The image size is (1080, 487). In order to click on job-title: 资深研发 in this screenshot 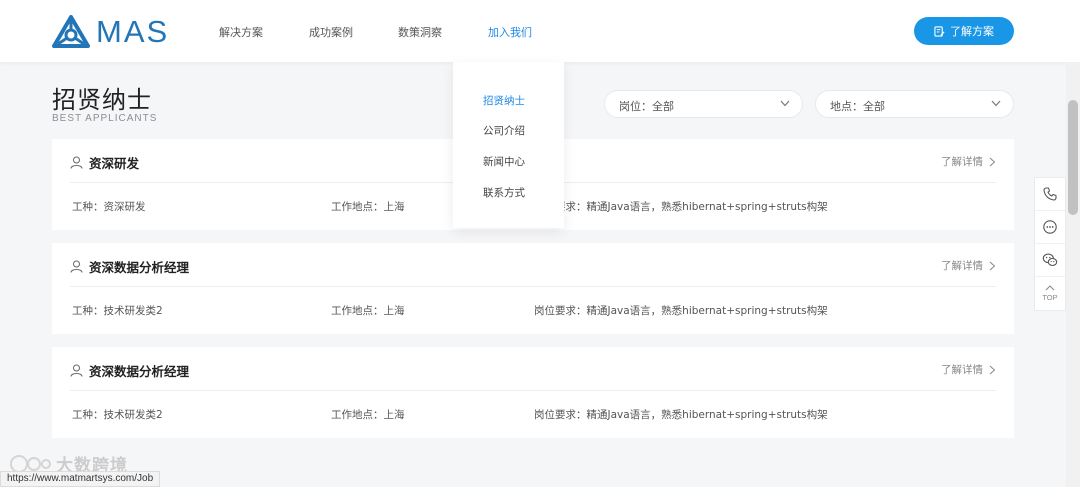, I will do `click(114, 163)`.